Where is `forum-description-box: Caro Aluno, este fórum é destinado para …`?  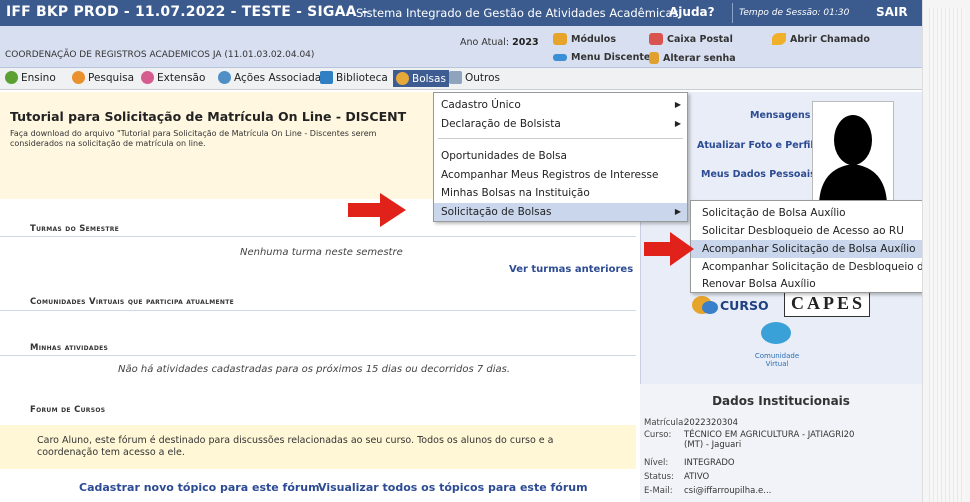 forum-description-box: Caro Aluno, este fórum é destinado para … is located at coordinates (318, 447).